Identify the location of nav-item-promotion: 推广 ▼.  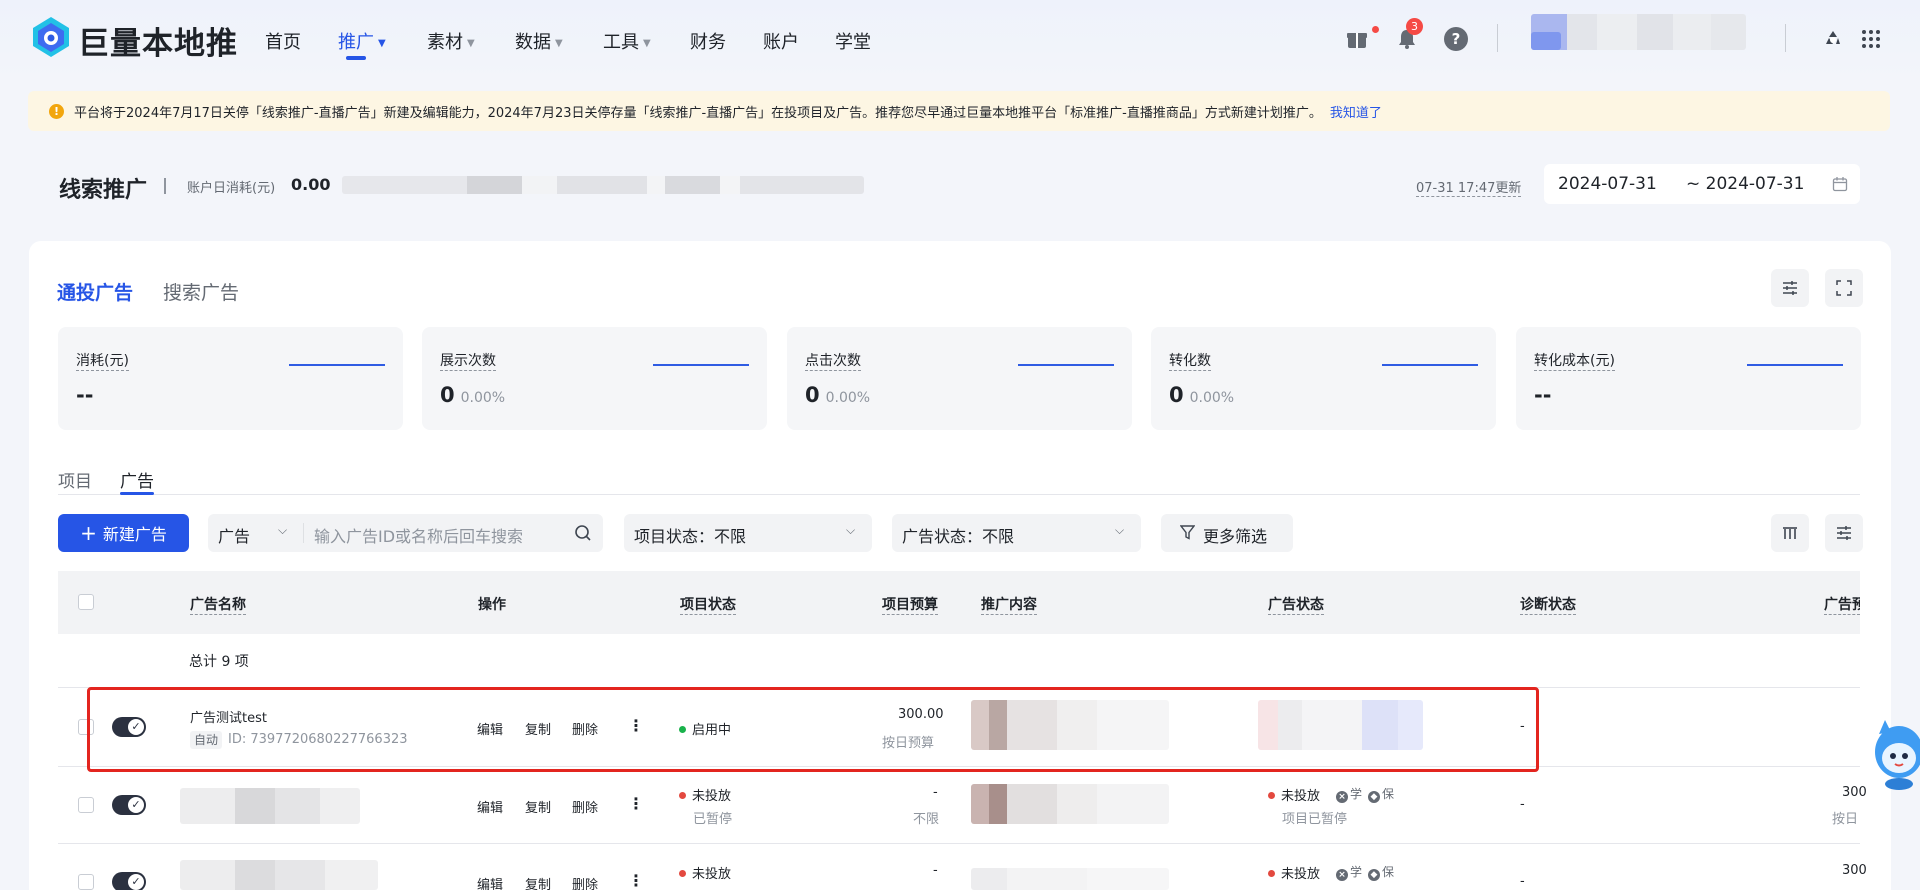
(362, 41).